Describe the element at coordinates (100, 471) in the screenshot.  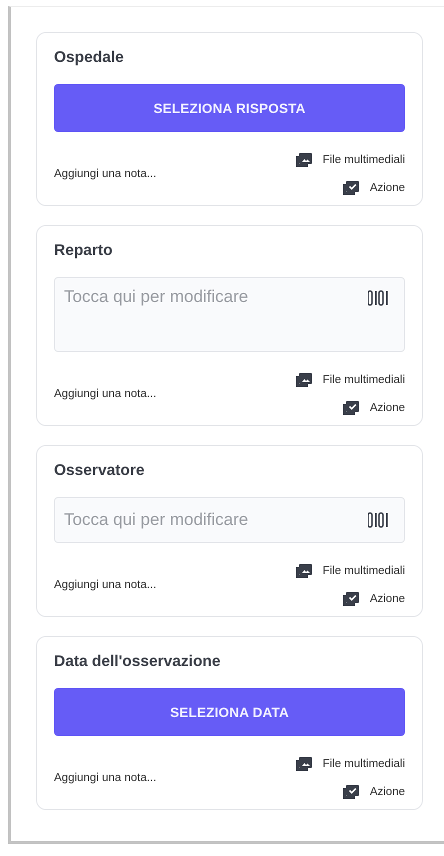
I see `question-title: Osservatore` at that location.